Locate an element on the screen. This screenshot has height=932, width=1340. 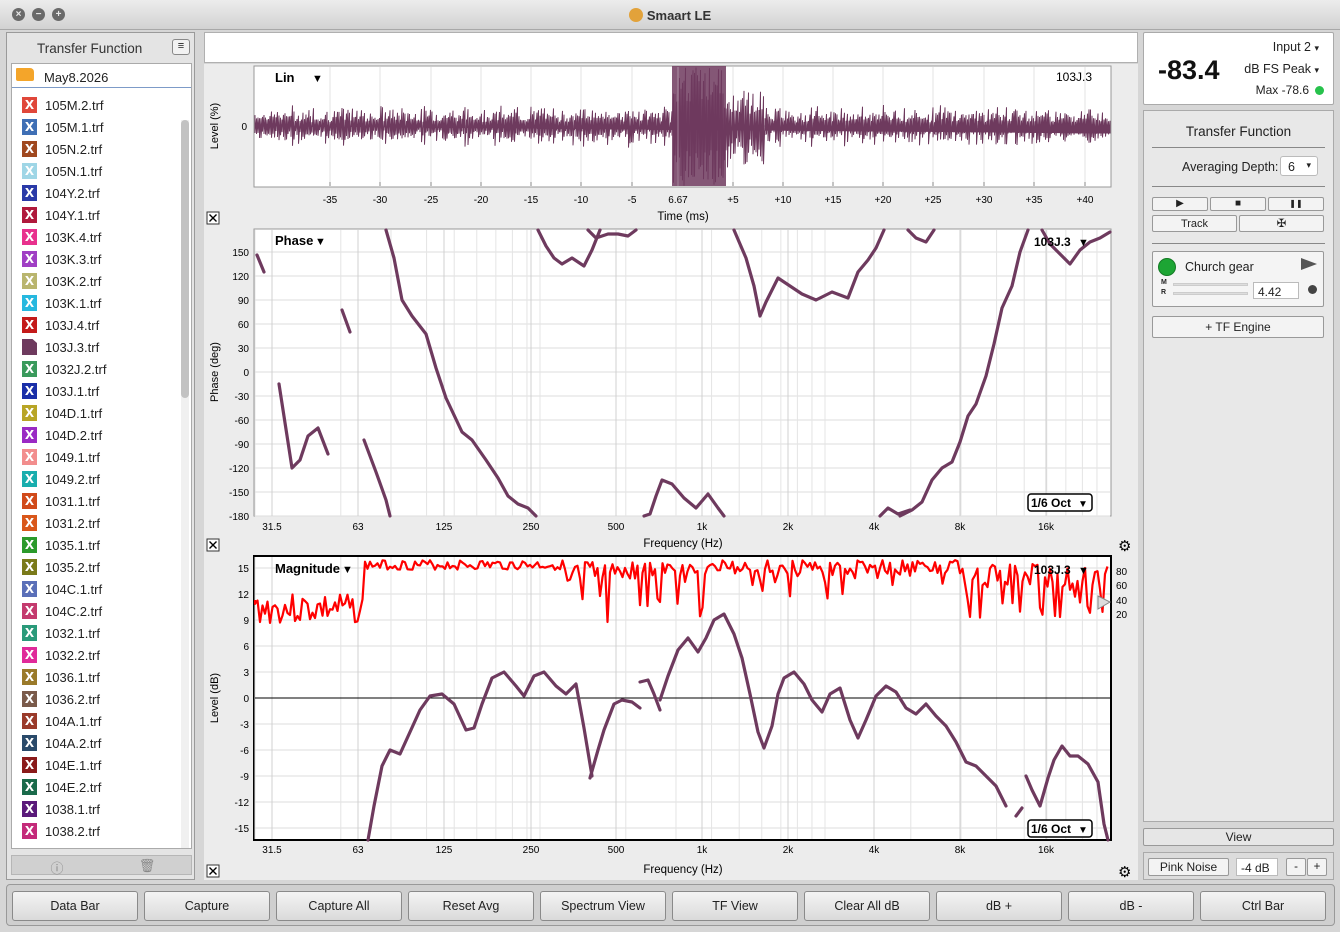
control-title: Transfer Function is located at coordinates (1238, 131).